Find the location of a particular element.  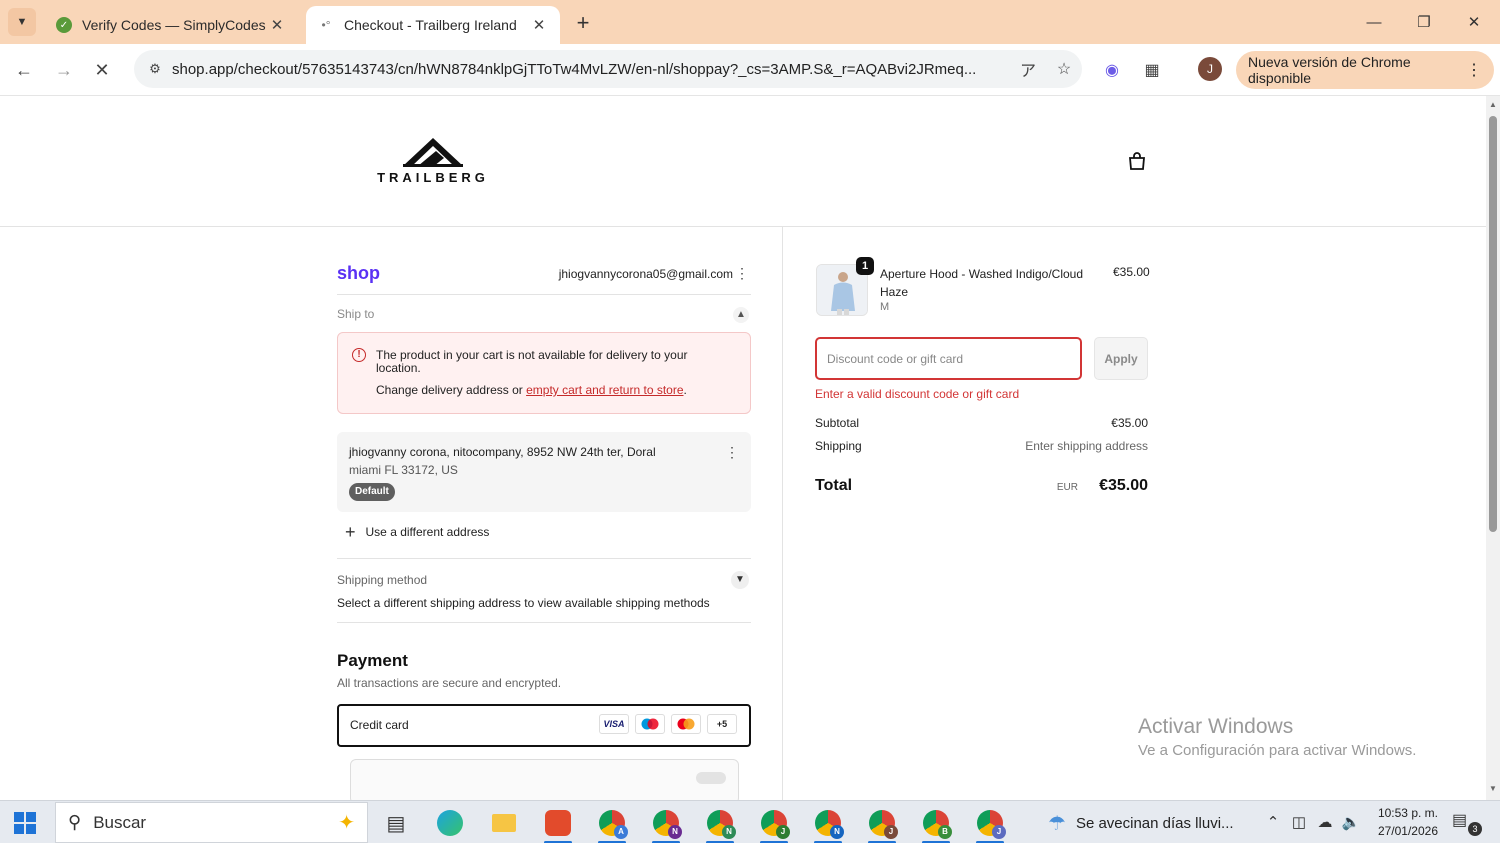

edge-icon is located at coordinates (450, 823).